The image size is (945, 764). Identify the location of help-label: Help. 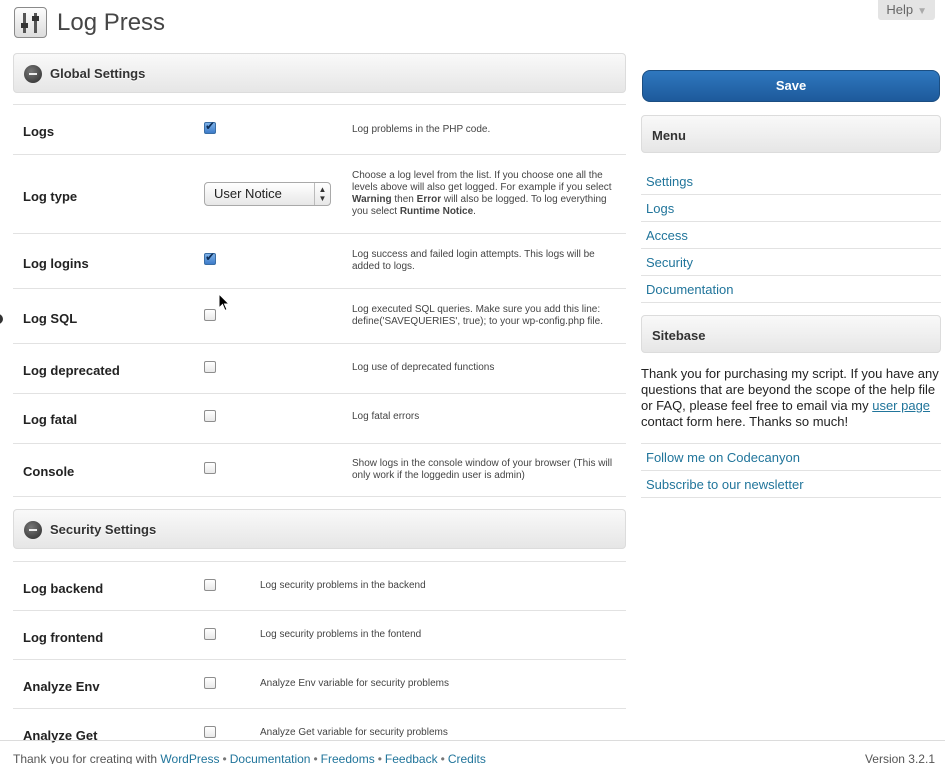
(900, 9).